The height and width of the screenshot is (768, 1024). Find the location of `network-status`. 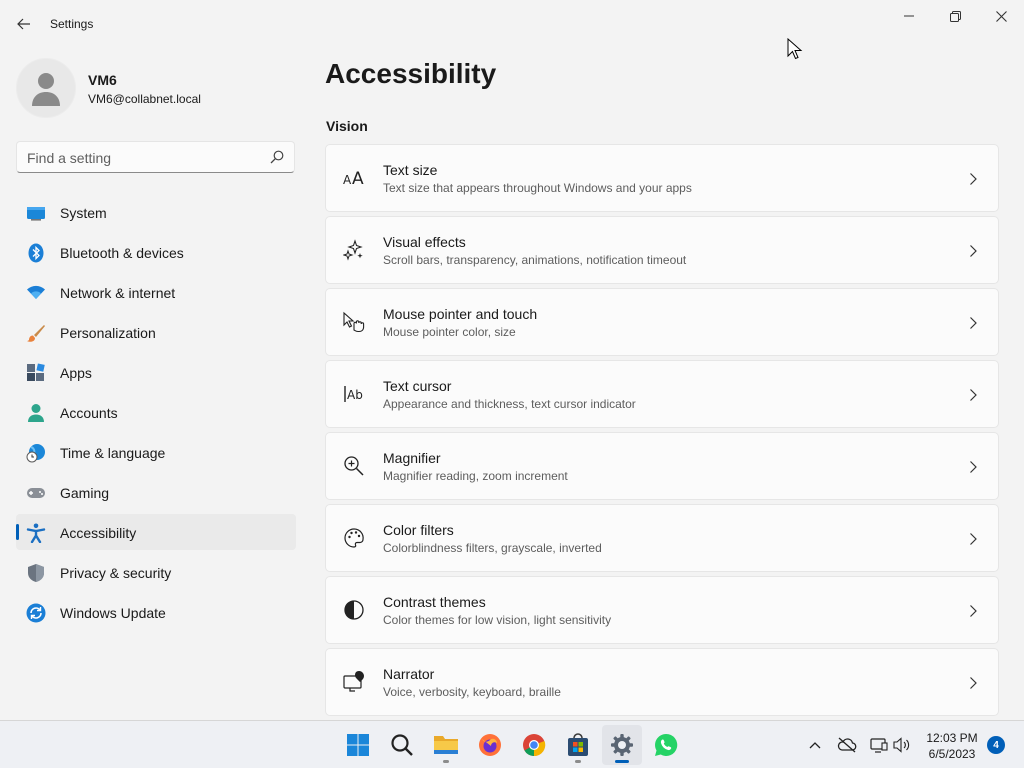

network-status is located at coordinates (879, 745).